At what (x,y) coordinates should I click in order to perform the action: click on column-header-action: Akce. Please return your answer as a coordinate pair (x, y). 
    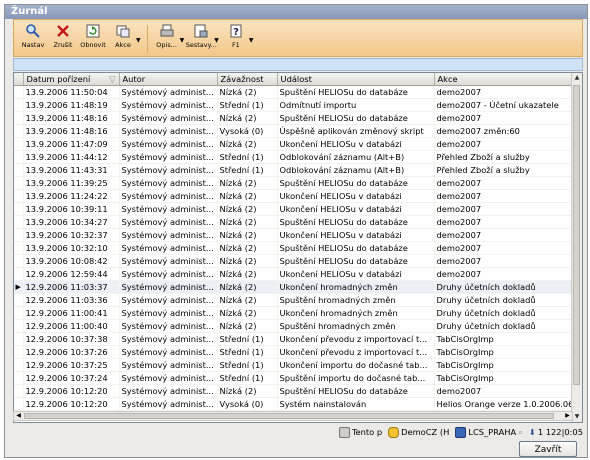
    Looking at the image, I should click on (507, 79).